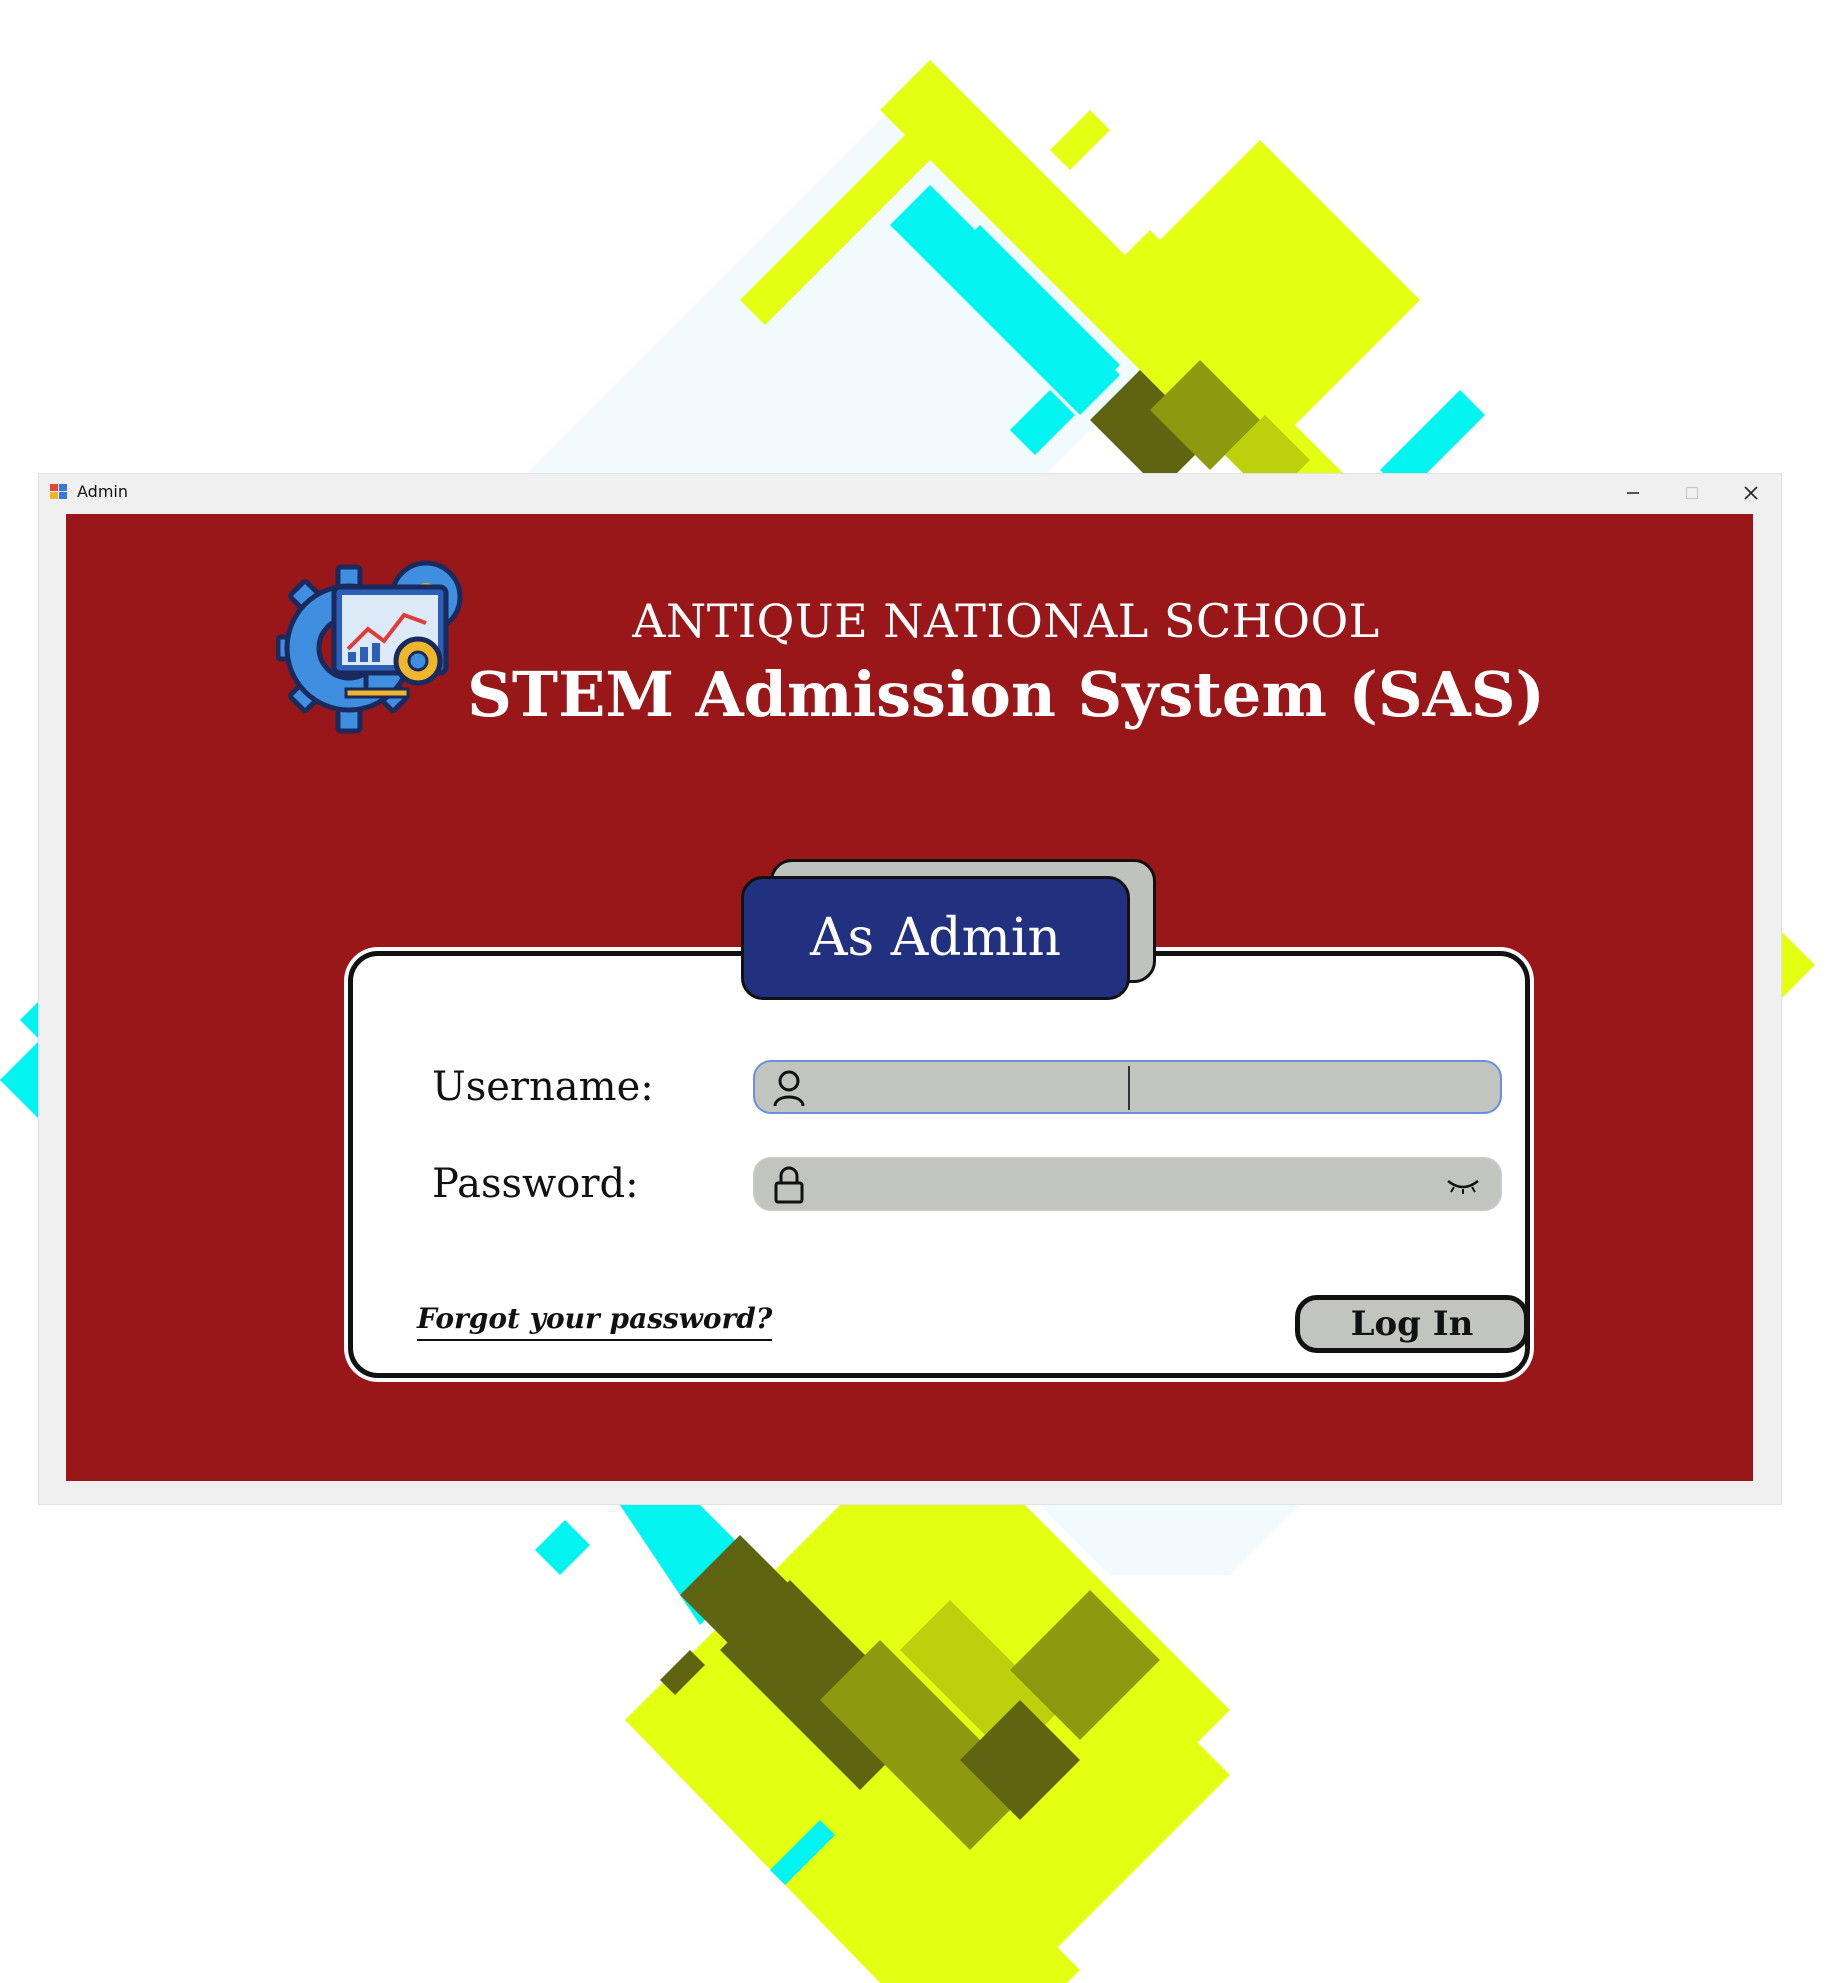  Describe the element at coordinates (1127, 1184) in the screenshot. I see `password-field` at that location.